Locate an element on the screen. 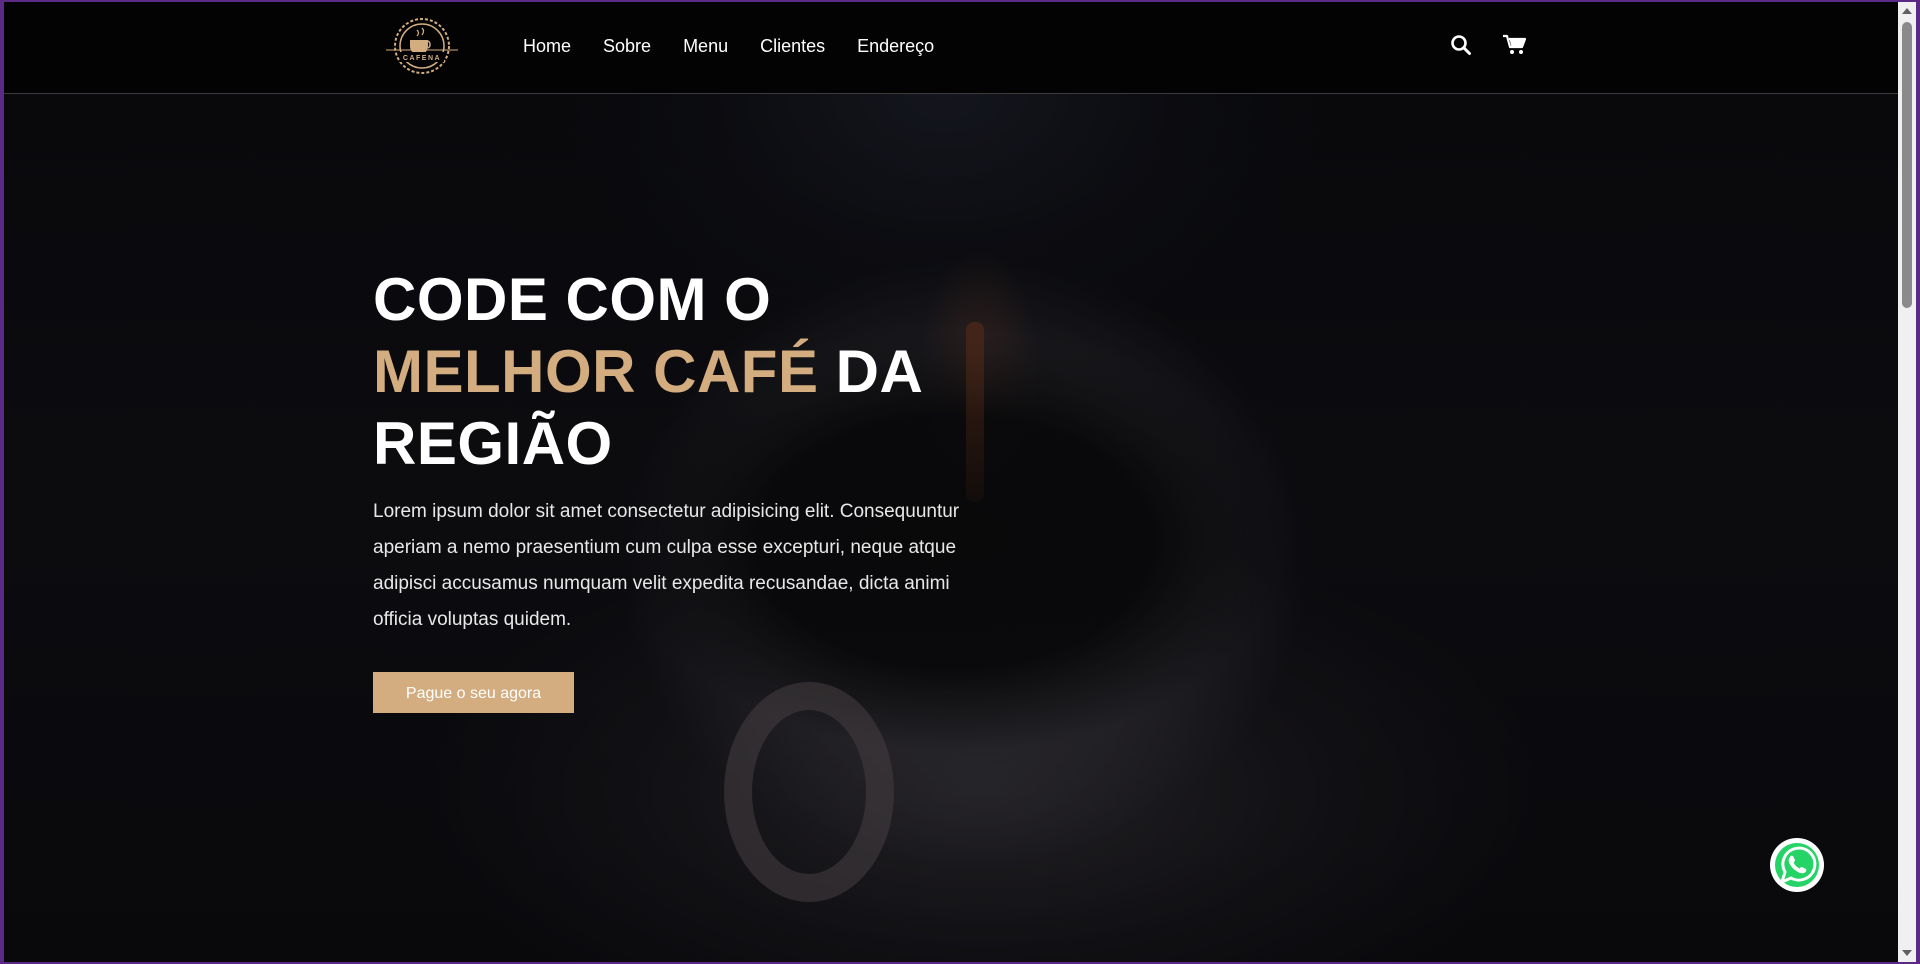 Image resolution: width=1920 pixels, height=964 pixels. scroll-down-icon is located at coordinates (1907, 953).